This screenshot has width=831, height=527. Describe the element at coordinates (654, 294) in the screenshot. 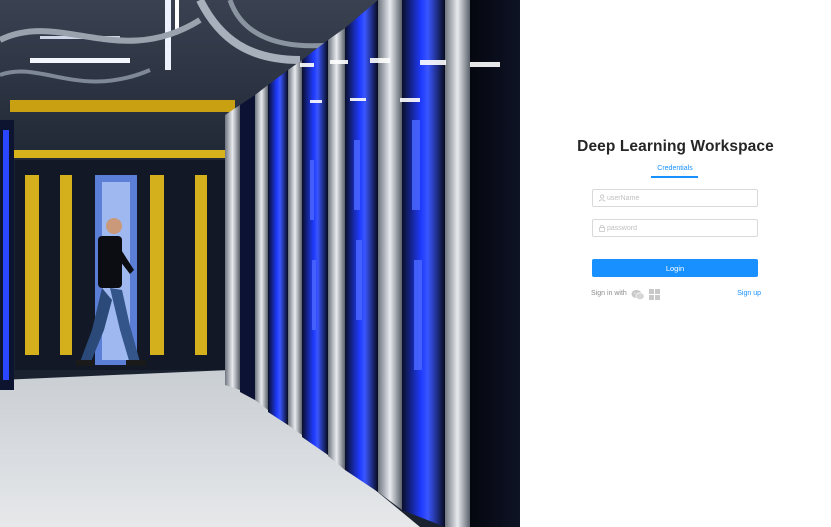

I see `windows-icon` at that location.